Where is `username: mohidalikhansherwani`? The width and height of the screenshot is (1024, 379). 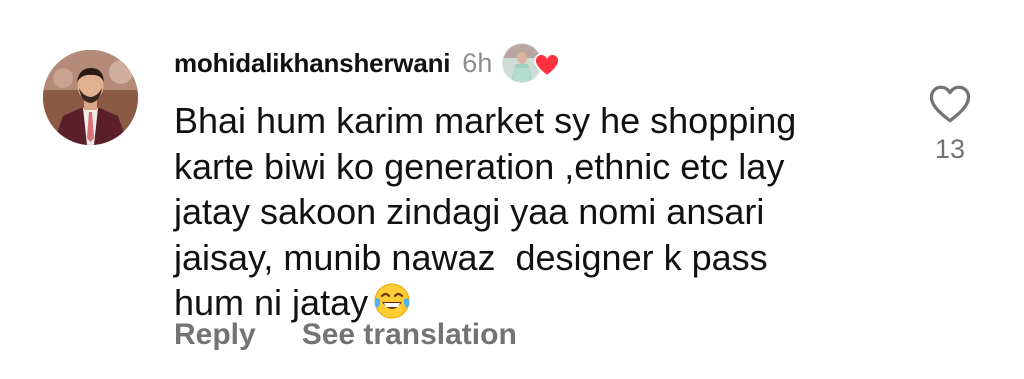 username: mohidalikhansherwani is located at coordinates (312, 63).